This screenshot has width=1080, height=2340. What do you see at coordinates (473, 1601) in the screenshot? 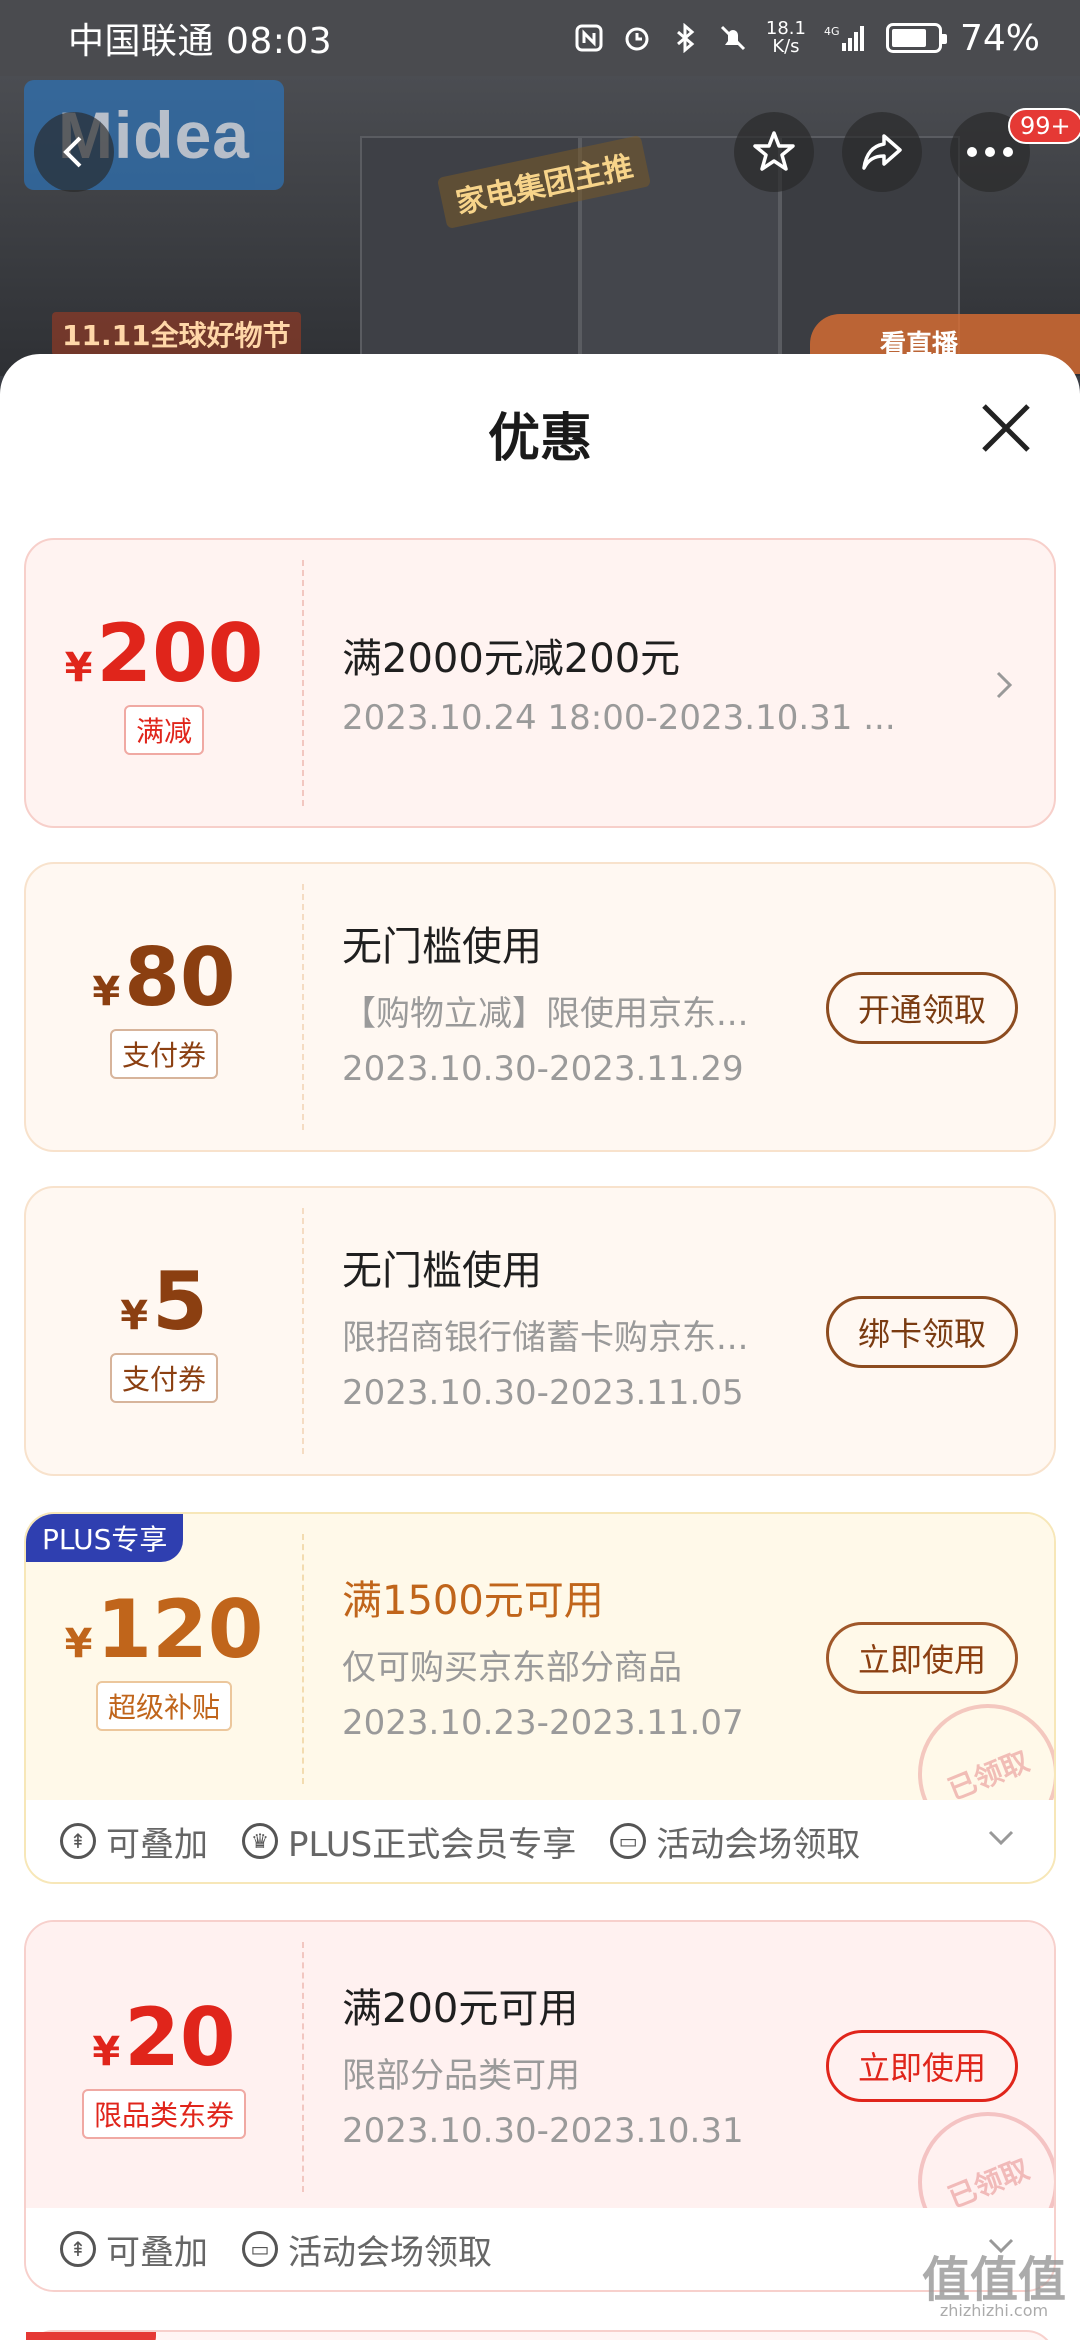
I see `coupon-headline: 满1500元可用` at bounding box center [473, 1601].